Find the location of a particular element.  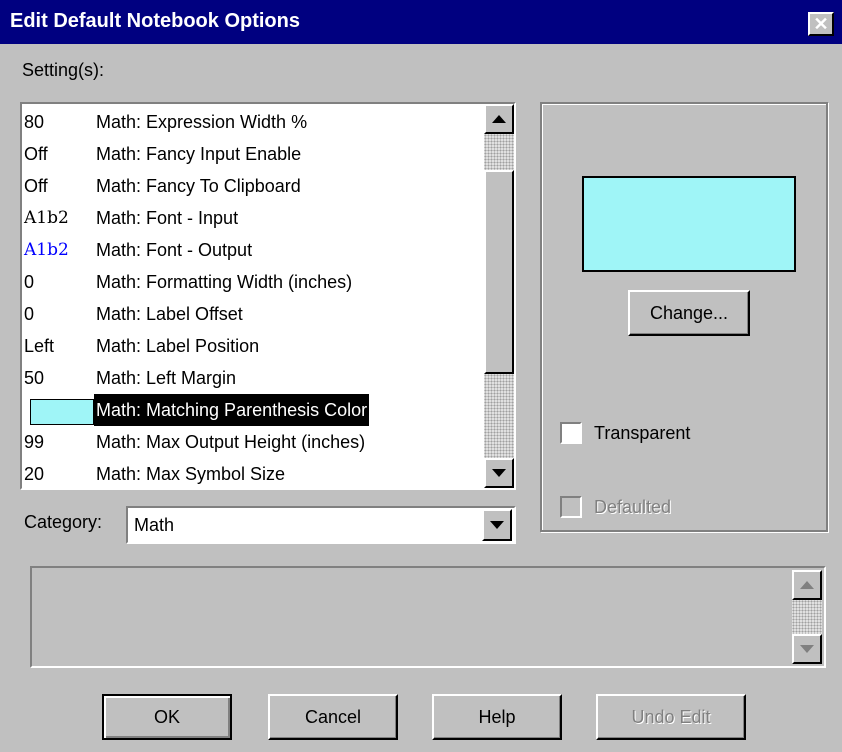

setting-name: Math: Label Offset is located at coordinates (169, 314).